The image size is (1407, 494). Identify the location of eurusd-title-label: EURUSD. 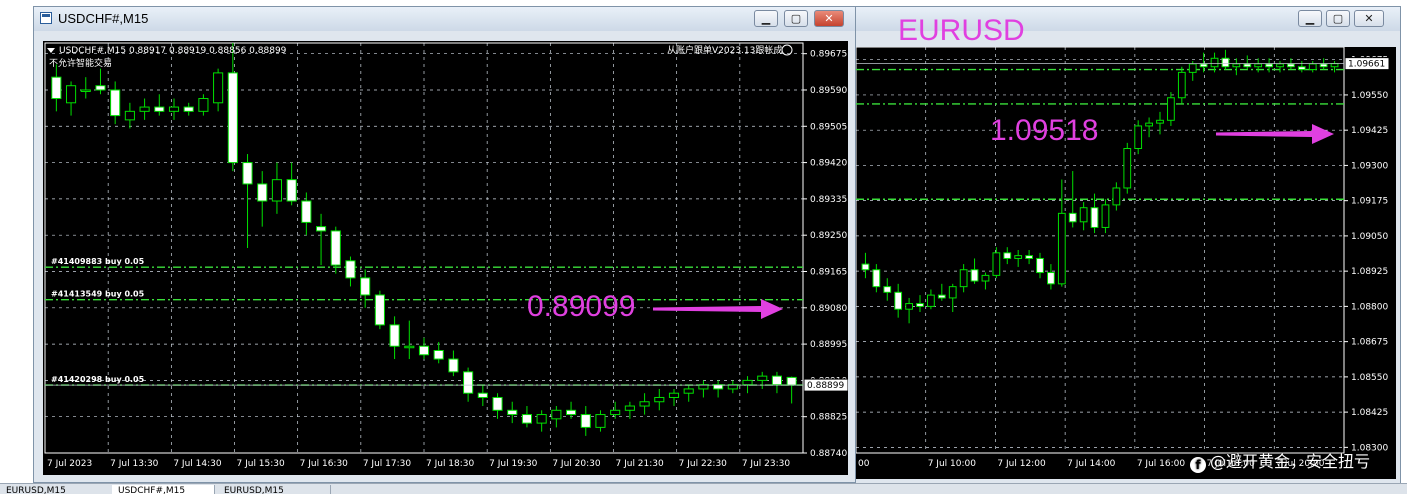
(961, 30).